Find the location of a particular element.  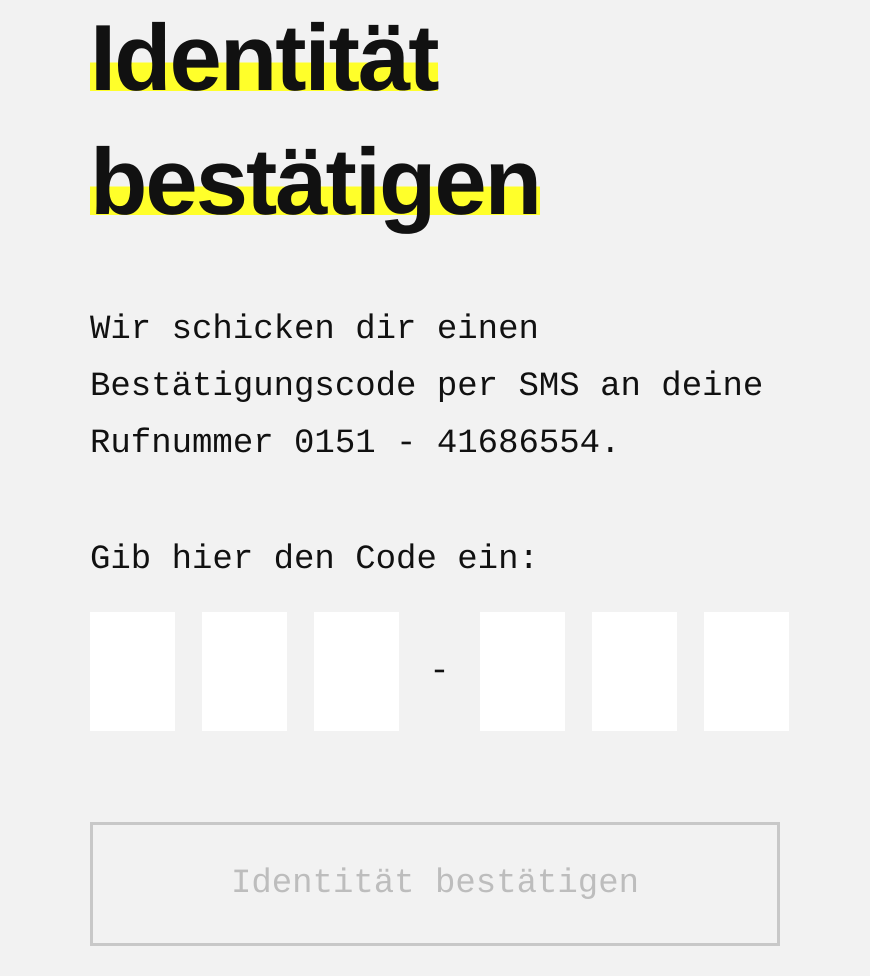

intro-text: Wir schicken dir einen Bestätigungscode per SMS an deine Rufnummer 0151 - 41686554. is located at coordinates (427, 387).